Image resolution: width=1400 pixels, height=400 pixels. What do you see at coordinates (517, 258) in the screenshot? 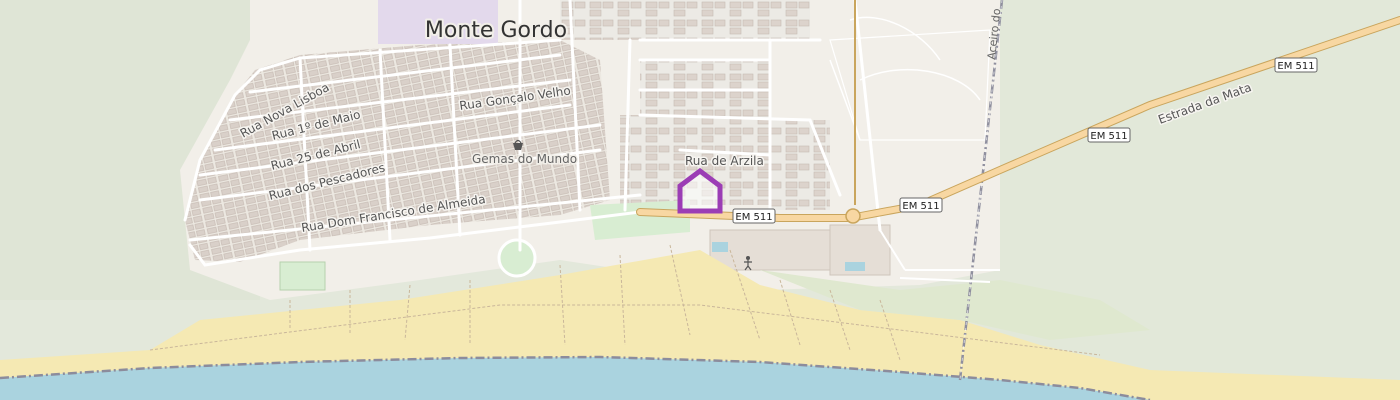
I see `roundabout-park` at bounding box center [517, 258].